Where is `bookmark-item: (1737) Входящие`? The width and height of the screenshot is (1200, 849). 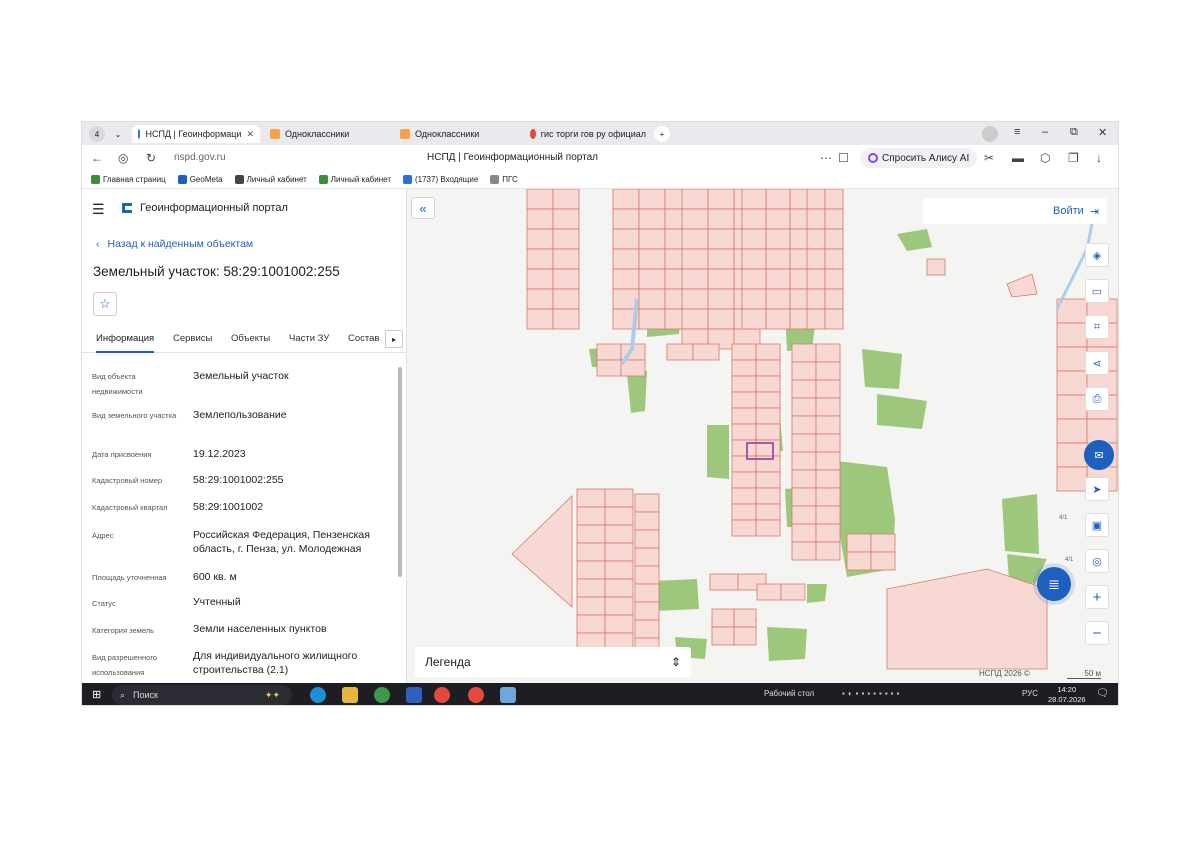 bookmark-item: (1737) Входящие is located at coordinates (440, 179).